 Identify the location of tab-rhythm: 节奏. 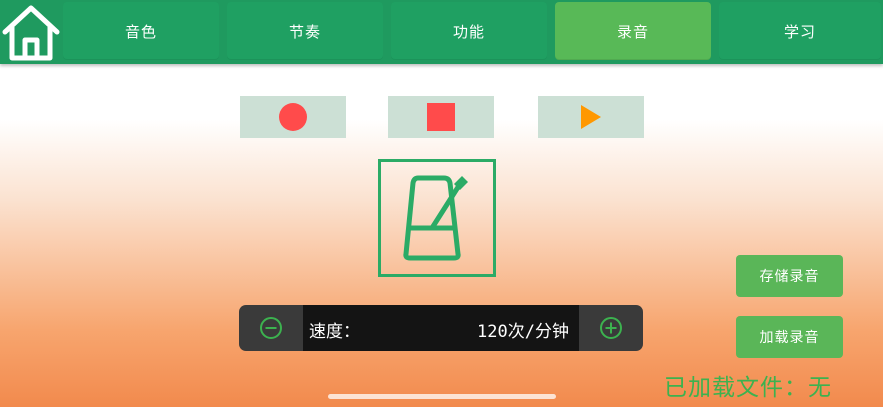
(305, 31).